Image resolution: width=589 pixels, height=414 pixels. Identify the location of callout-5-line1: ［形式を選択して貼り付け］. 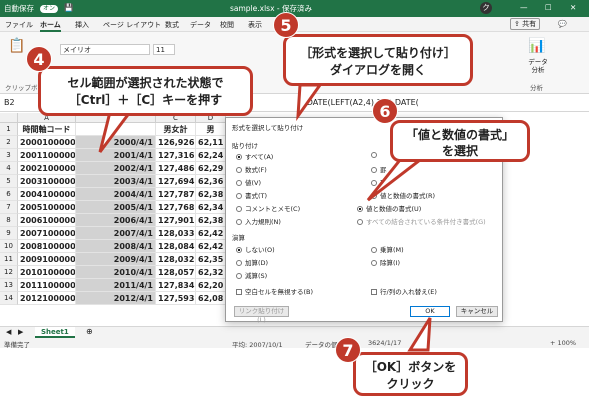
(378, 53).